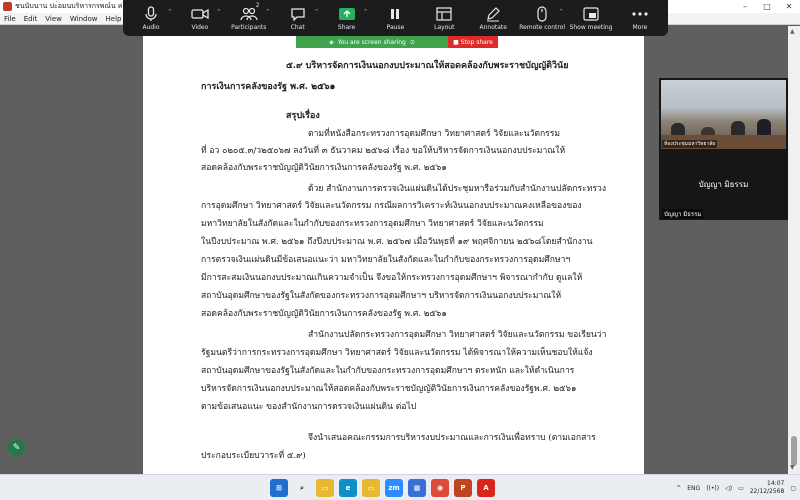 Image resolution: width=800 pixels, height=500 pixels. I want to click on layout-label: Layout, so click(444, 27).